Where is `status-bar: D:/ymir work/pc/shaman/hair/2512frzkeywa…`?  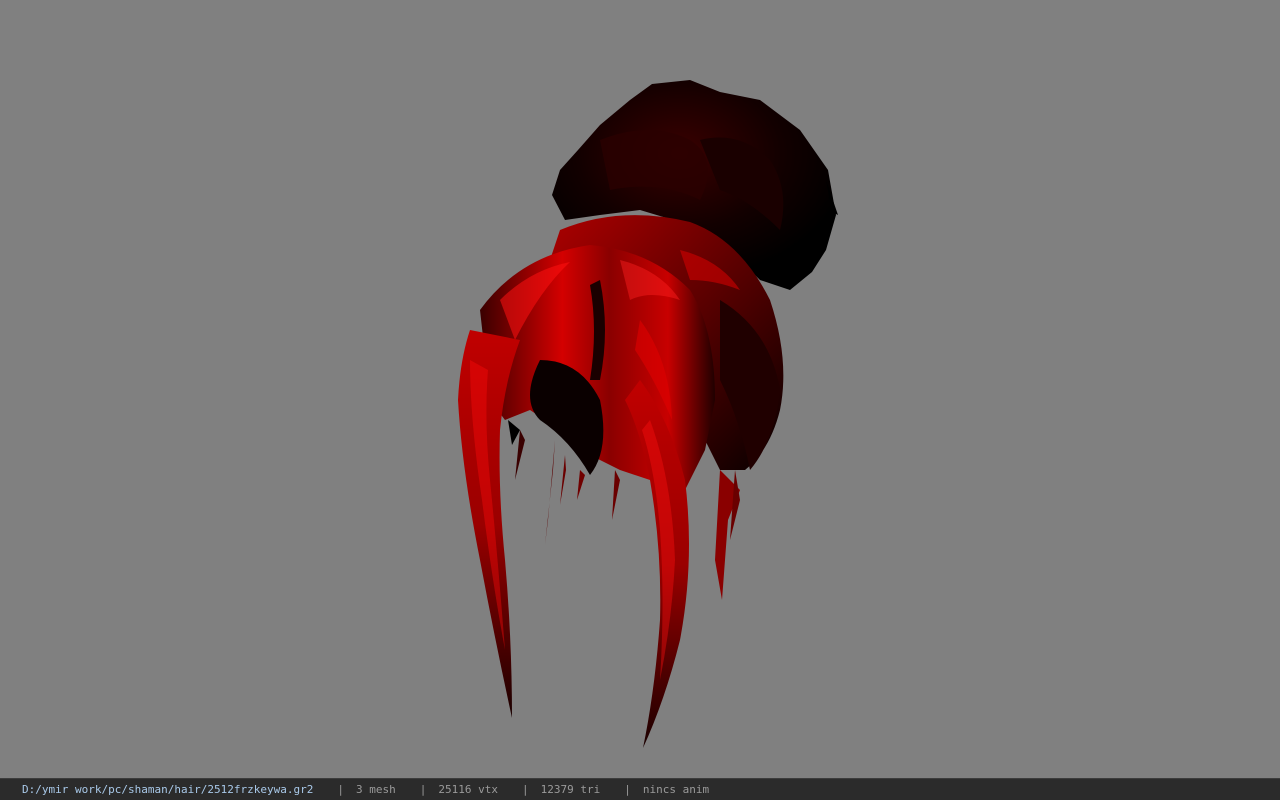
status-bar: D:/ymir work/pc/shaman/hair/2512frzkeywa… is located at coordinates (640, 789).